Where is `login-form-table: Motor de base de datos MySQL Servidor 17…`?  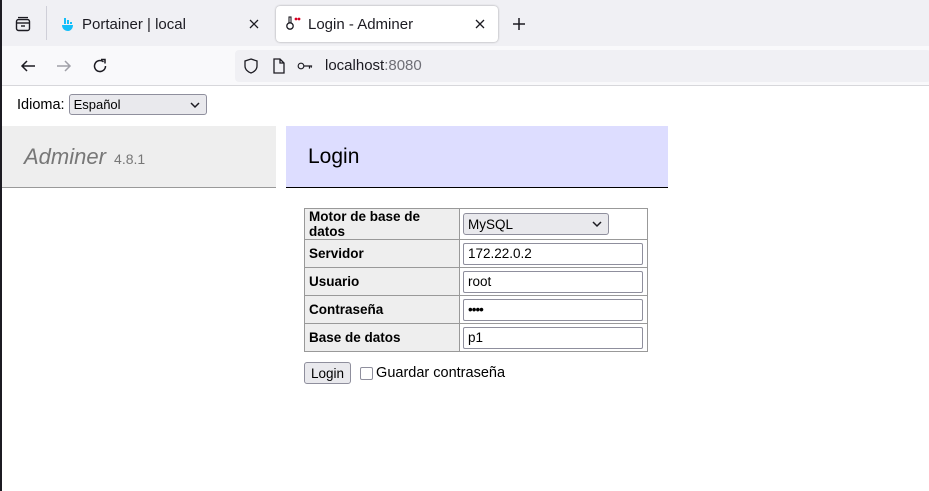
login-form-table: Motor de base de datos MySQL Servidor 17… is located at coordinates (476, 280).